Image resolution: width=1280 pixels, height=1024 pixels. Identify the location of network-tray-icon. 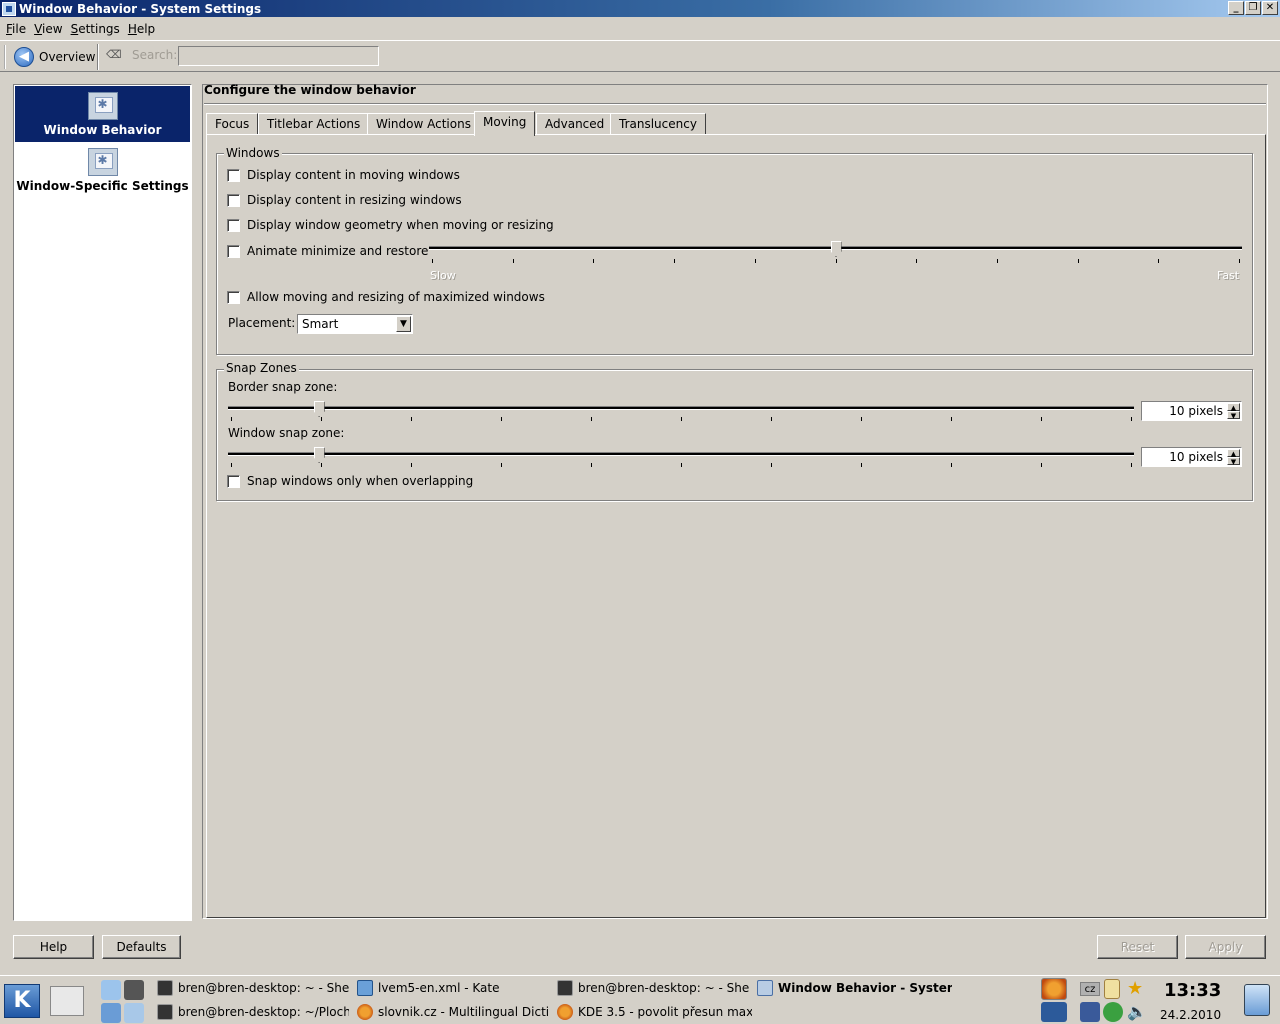
(1054, 1012).